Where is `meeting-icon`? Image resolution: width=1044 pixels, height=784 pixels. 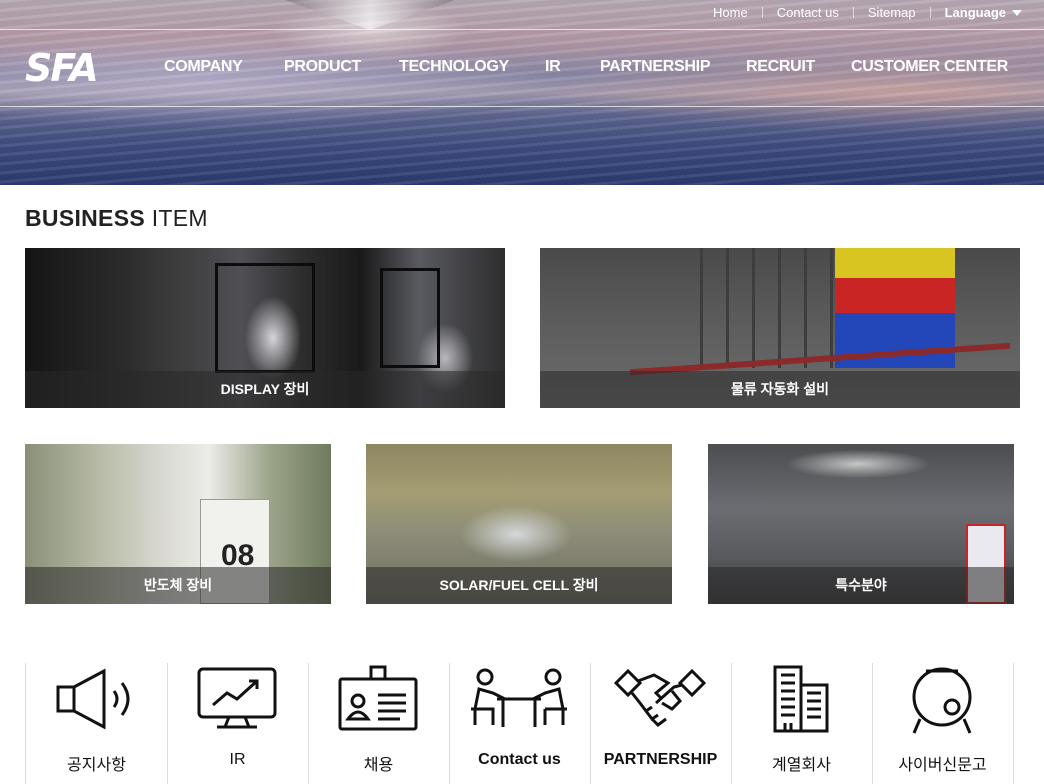
meeting-icon is located at coordinates (519, 697).